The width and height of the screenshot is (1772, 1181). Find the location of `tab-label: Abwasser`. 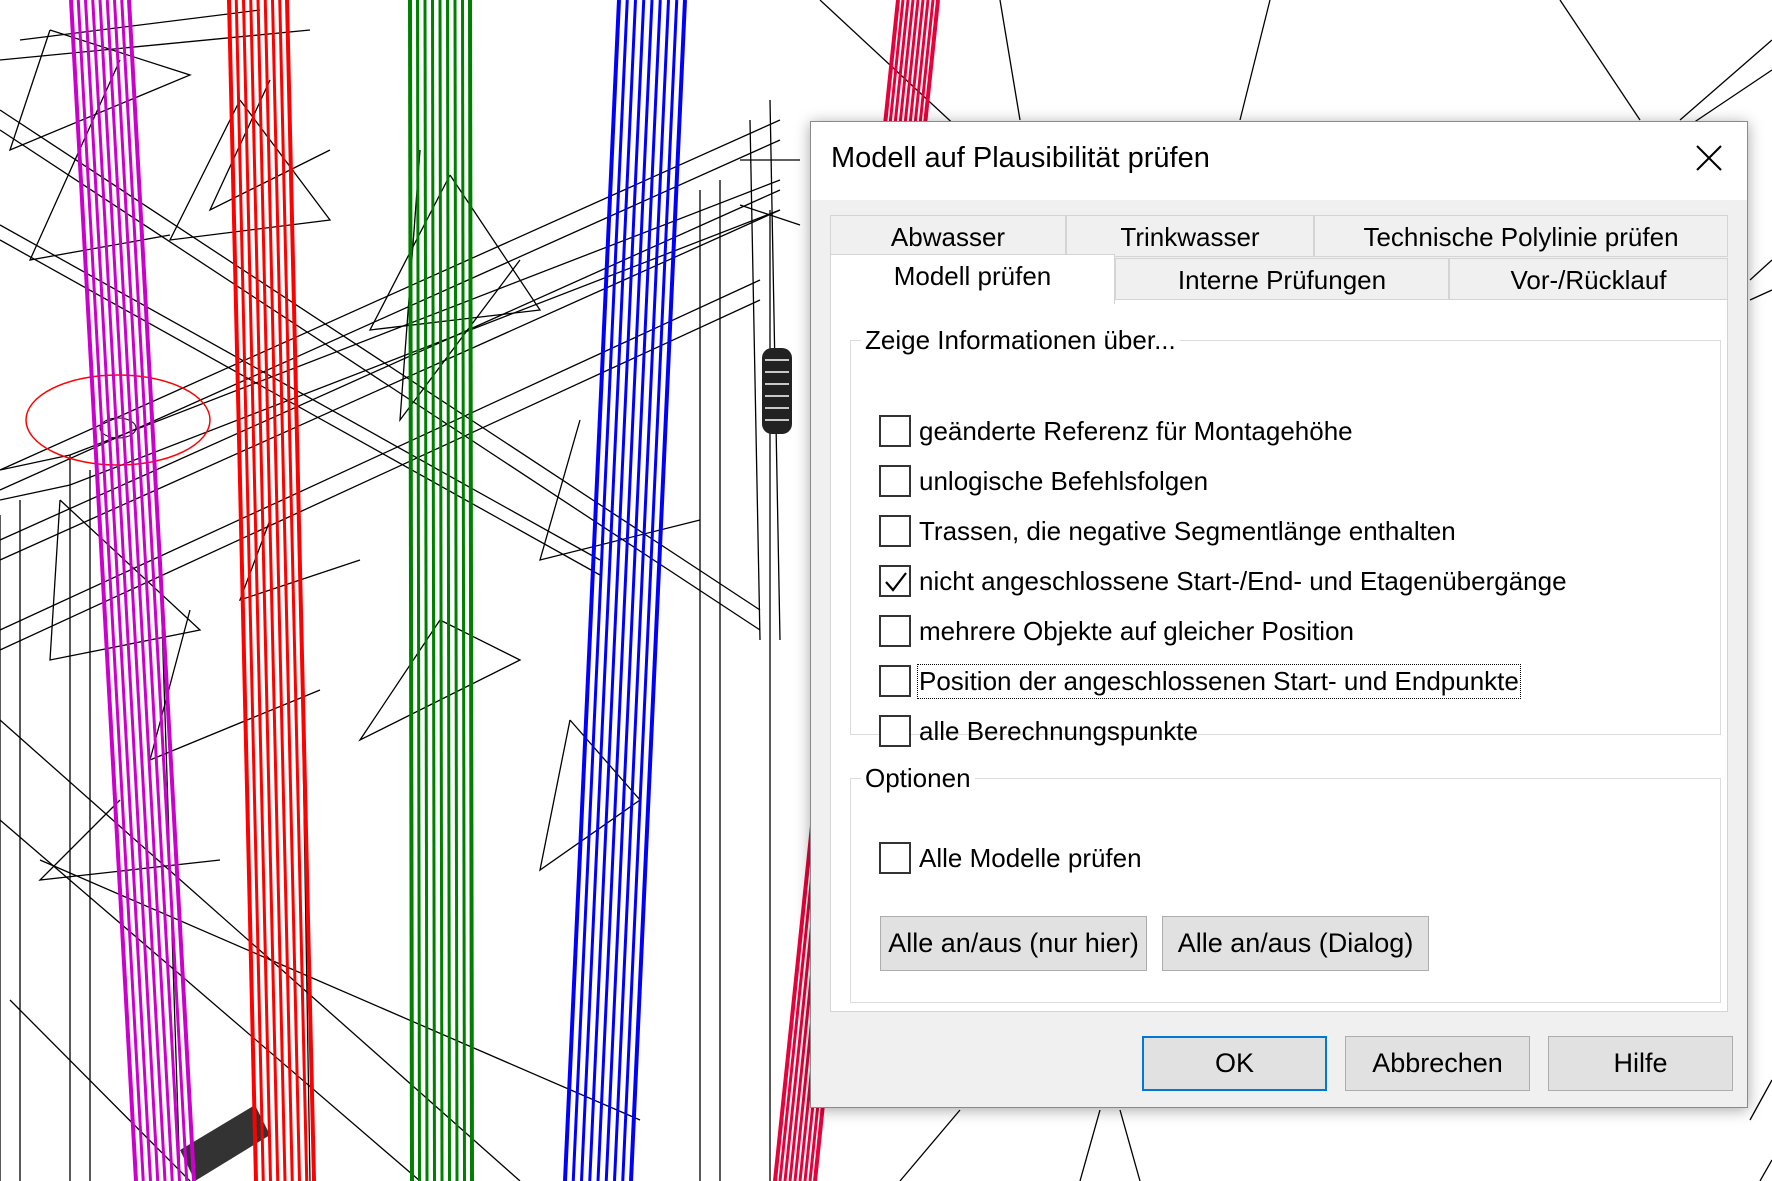

tab-label: Abwasser is located at coordinates (948, 237).